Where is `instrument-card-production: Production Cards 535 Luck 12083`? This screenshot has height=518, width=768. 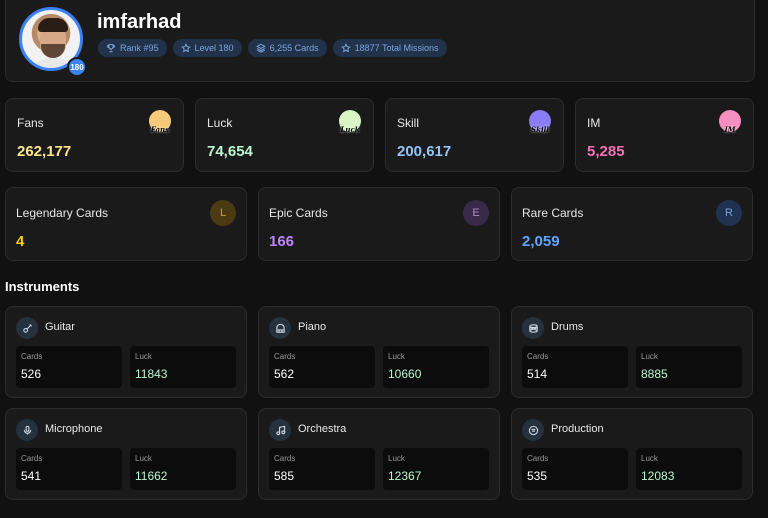
instrument-card-production: Production Cards 535 Luck 12083 is located at coordinates (632, 454).